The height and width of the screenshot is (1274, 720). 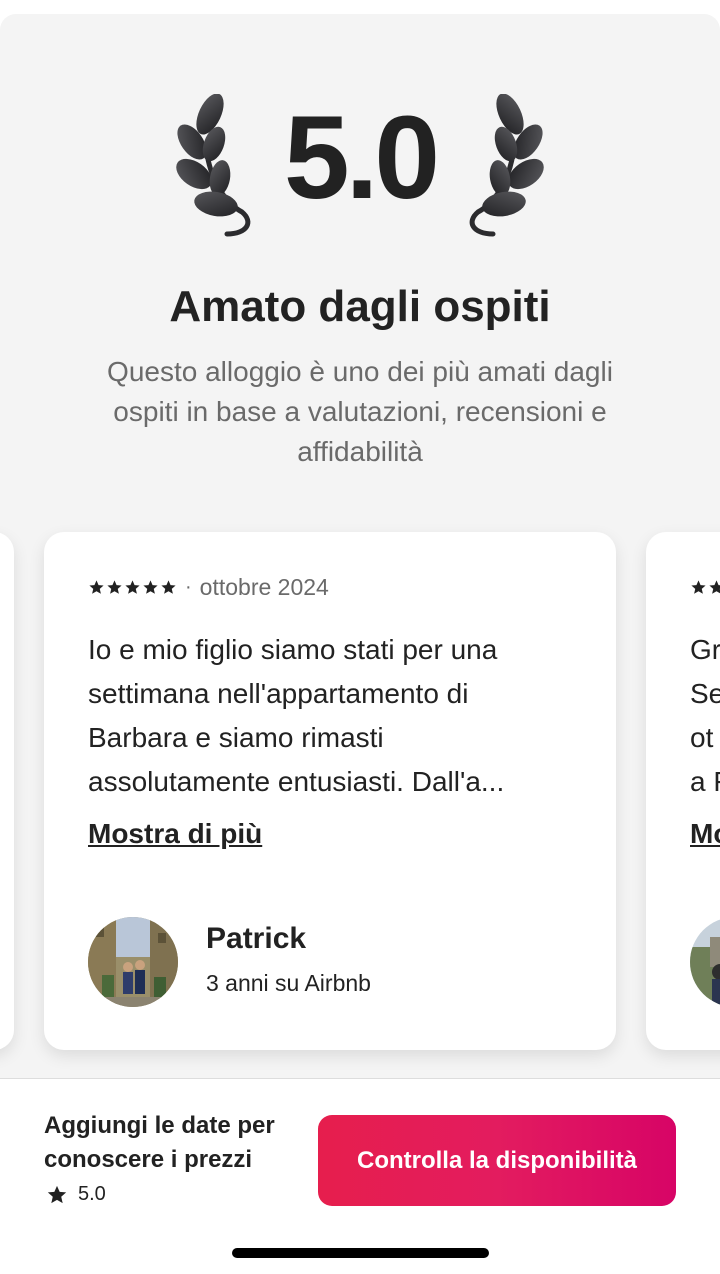 I want to click on show-more-link-peek: Mo, so click(x=705, y=834).